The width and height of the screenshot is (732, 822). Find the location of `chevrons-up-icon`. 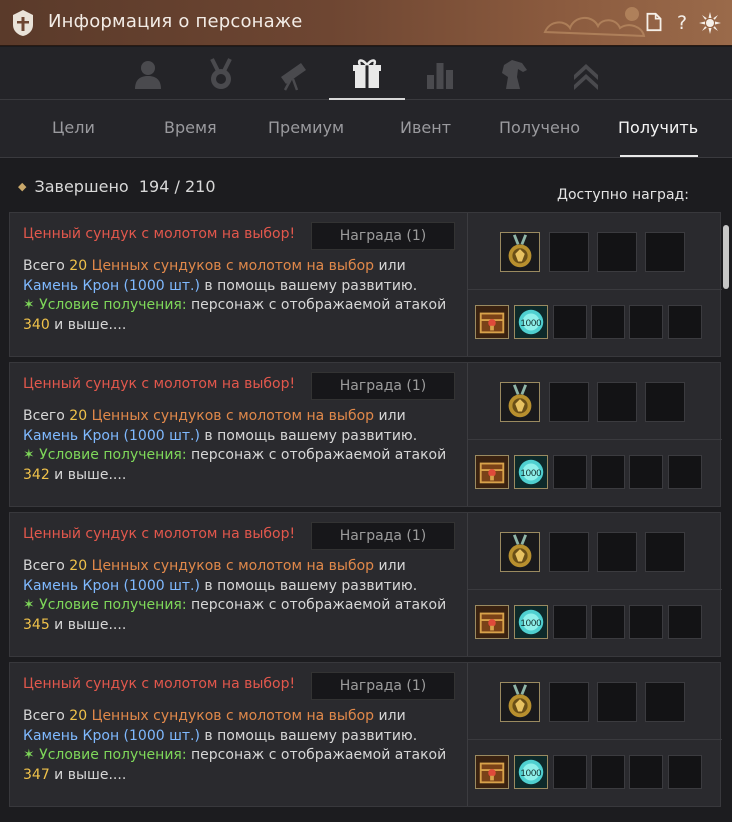

chevrons-up-icon is located at coordinates (586, 76).